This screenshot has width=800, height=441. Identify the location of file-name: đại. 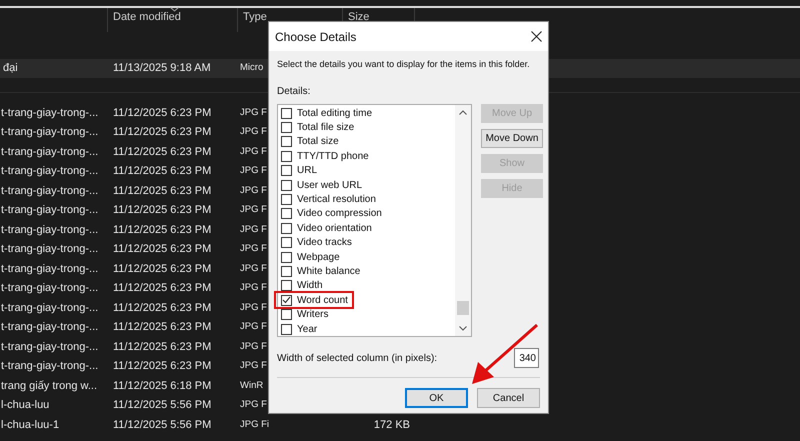
(10, 68).